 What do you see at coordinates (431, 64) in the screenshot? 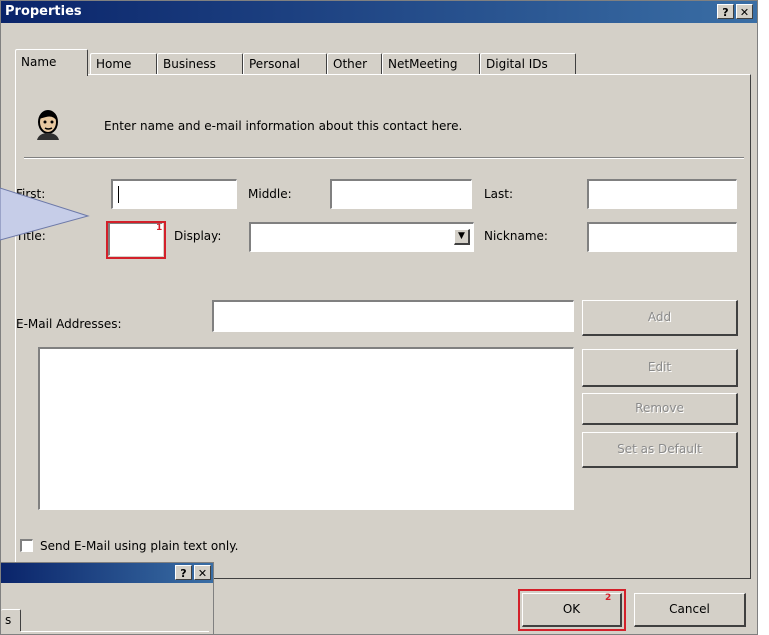
I see `tab-netmeeting: NetMeeting` at bounding box center [431, 64].